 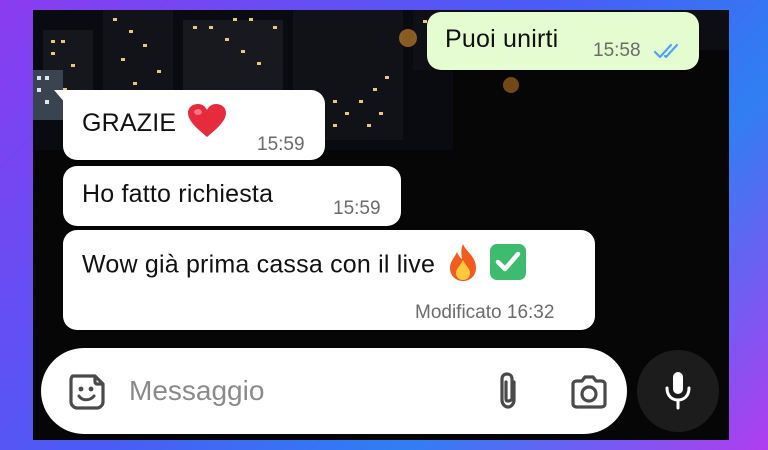 What do you see at coordinates (87, 392) in the screenshot?
I see `sticker-icon` at bounding box center [87, 392].